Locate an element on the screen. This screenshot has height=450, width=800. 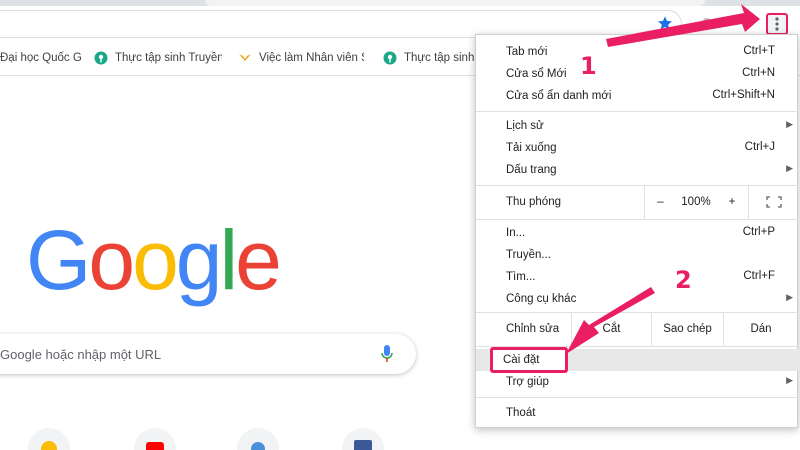
settings-highlight: Cài đặt is located at coordinates (529, 360).